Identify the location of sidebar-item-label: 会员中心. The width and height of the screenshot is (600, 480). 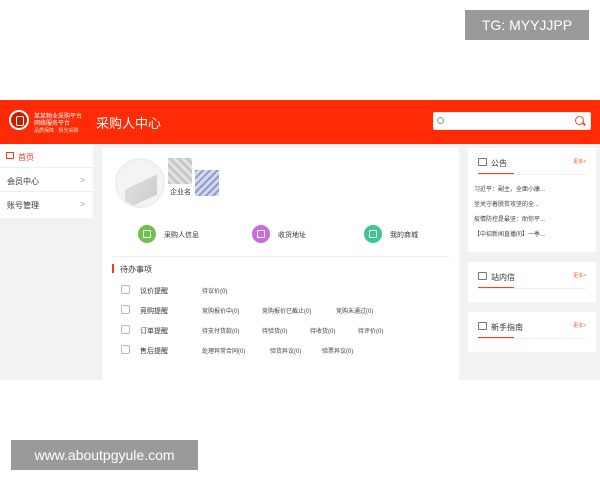
(23, 181).